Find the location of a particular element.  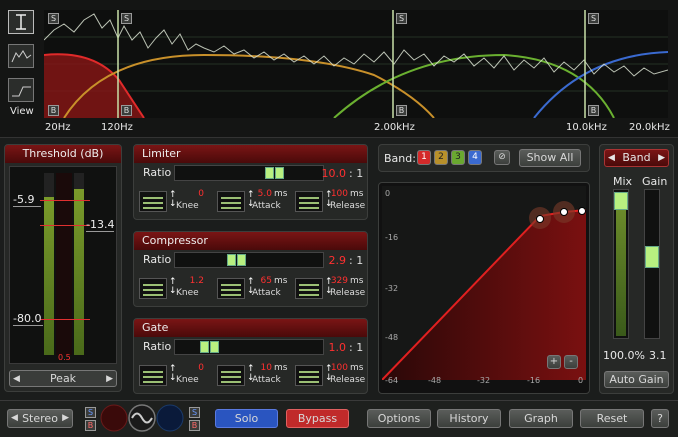

gain-slider is located at coordinates (652, 264).